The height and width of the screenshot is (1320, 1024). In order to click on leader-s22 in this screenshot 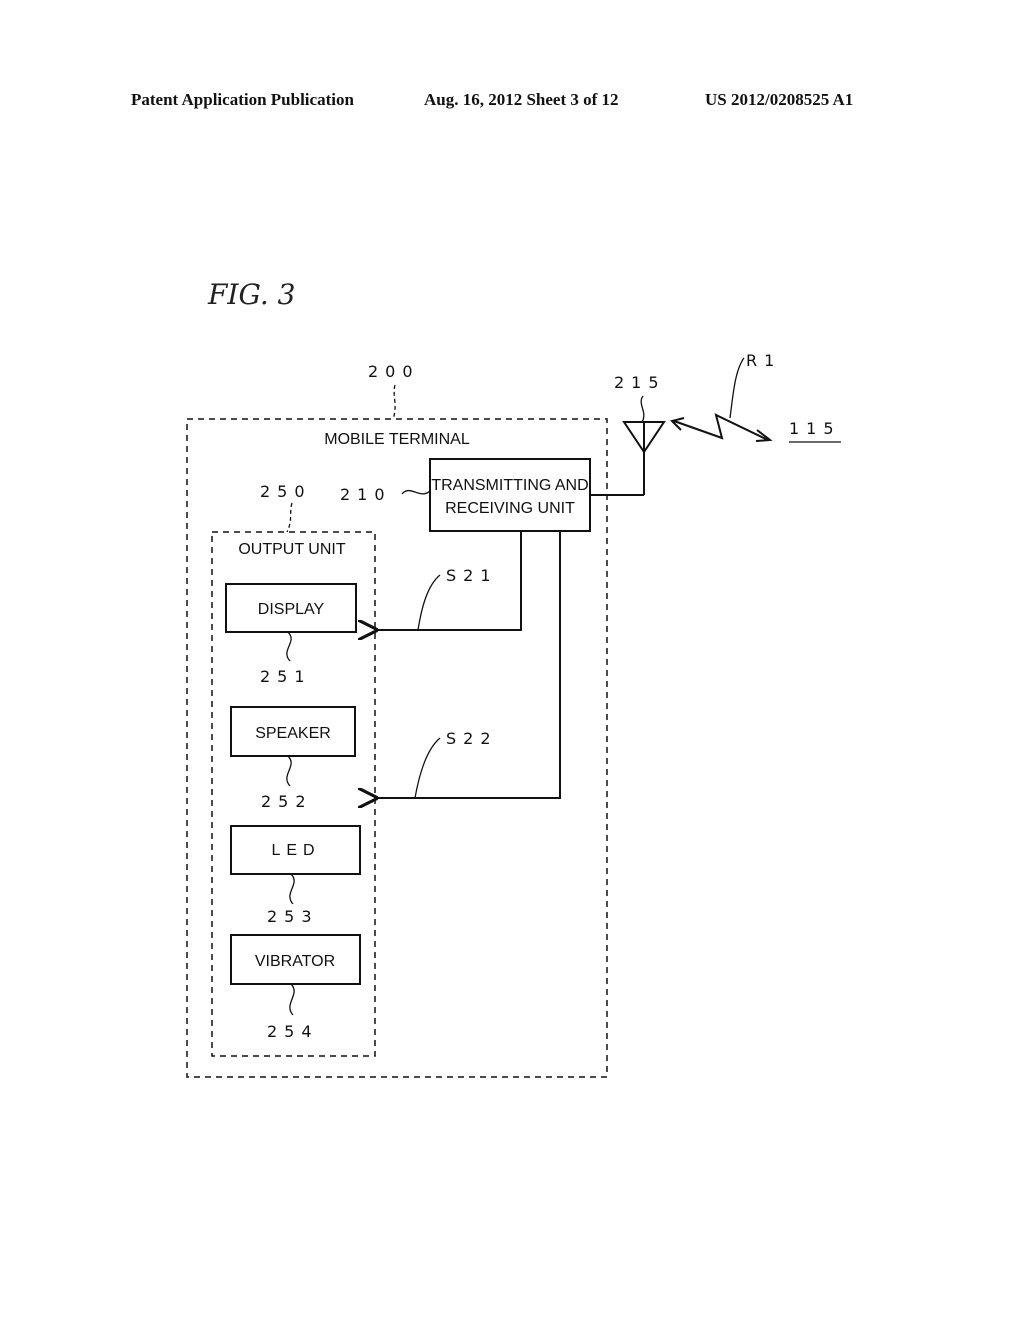, I will do `click(427, 768)`.